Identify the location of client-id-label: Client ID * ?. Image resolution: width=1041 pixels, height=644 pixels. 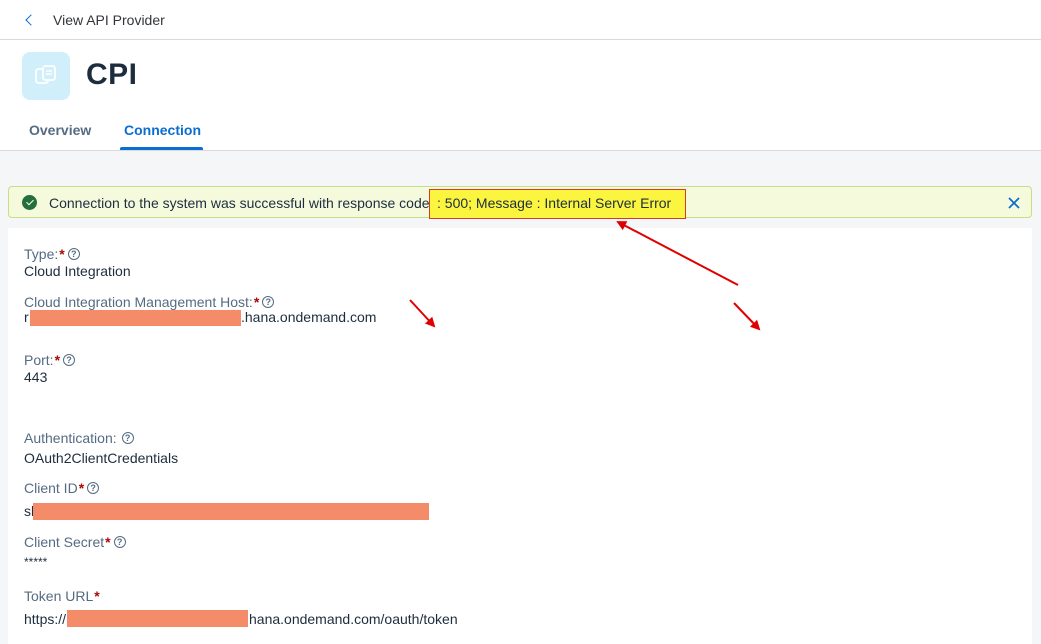
(62, 488).